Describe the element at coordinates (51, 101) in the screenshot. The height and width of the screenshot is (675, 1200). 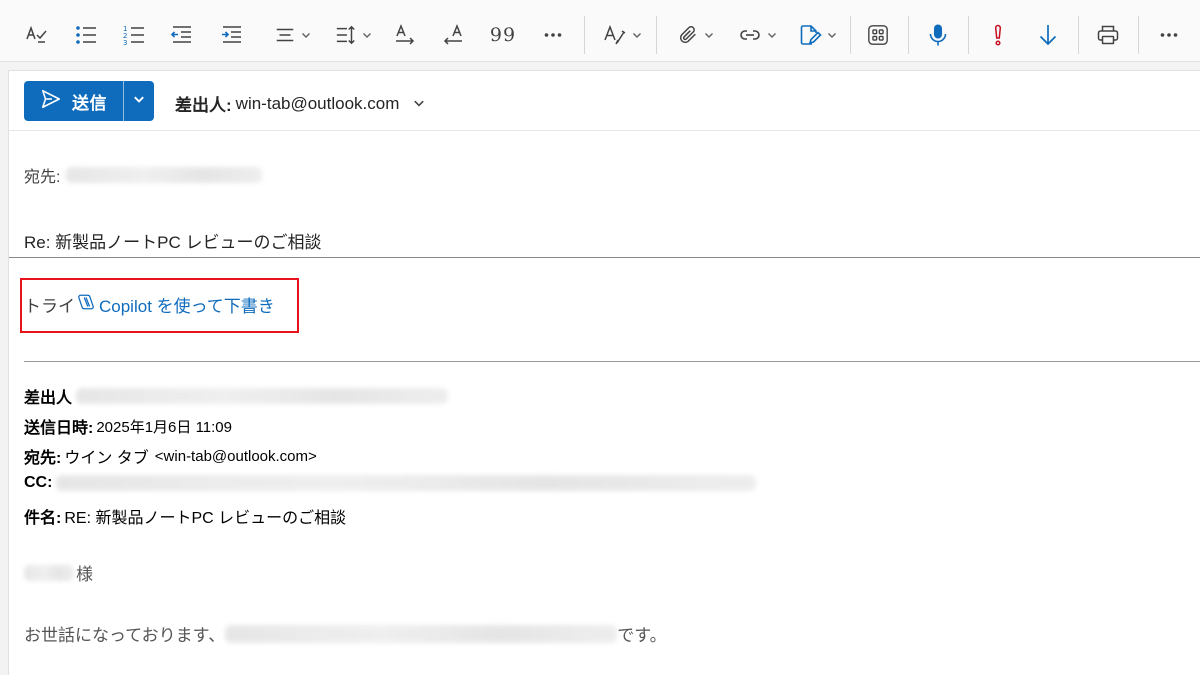
I see `send-icon` at that location.